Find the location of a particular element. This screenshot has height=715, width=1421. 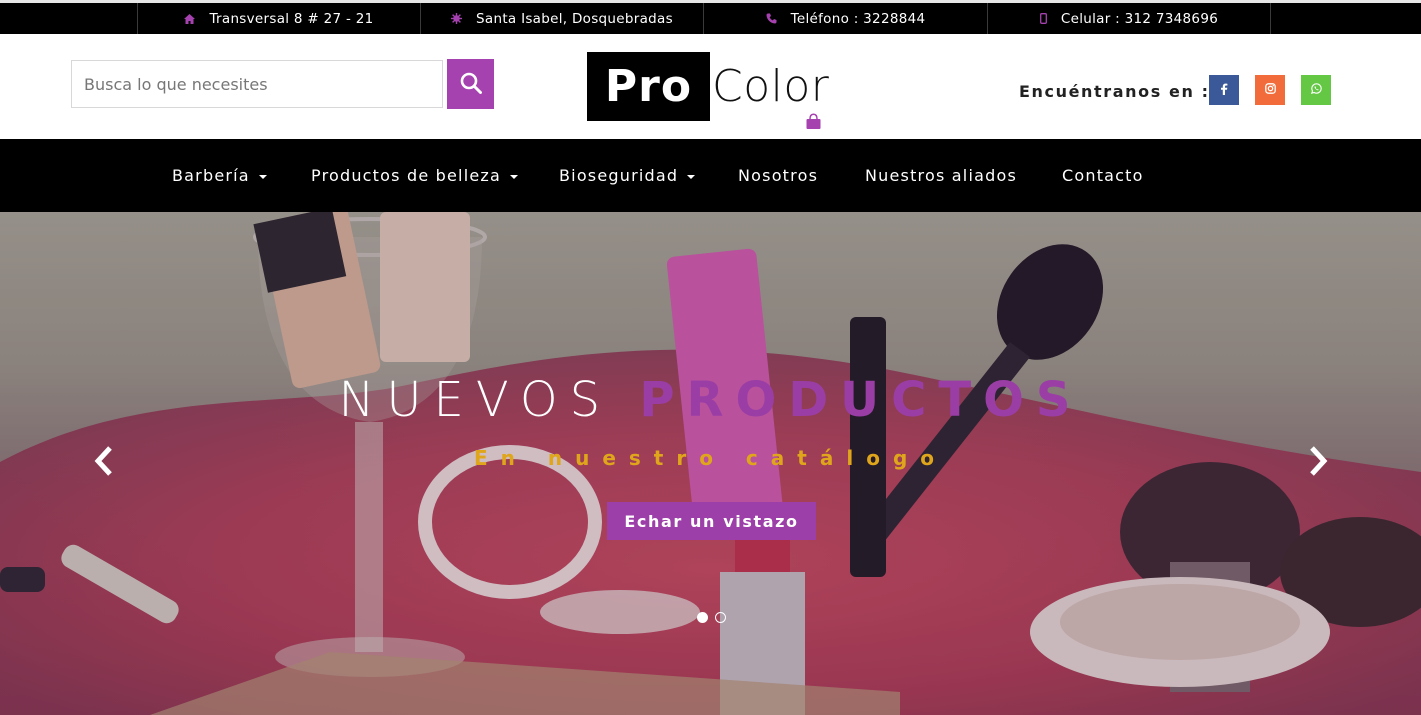

social-label: Encuéntranos en : is located at coordinates (1114, 91).